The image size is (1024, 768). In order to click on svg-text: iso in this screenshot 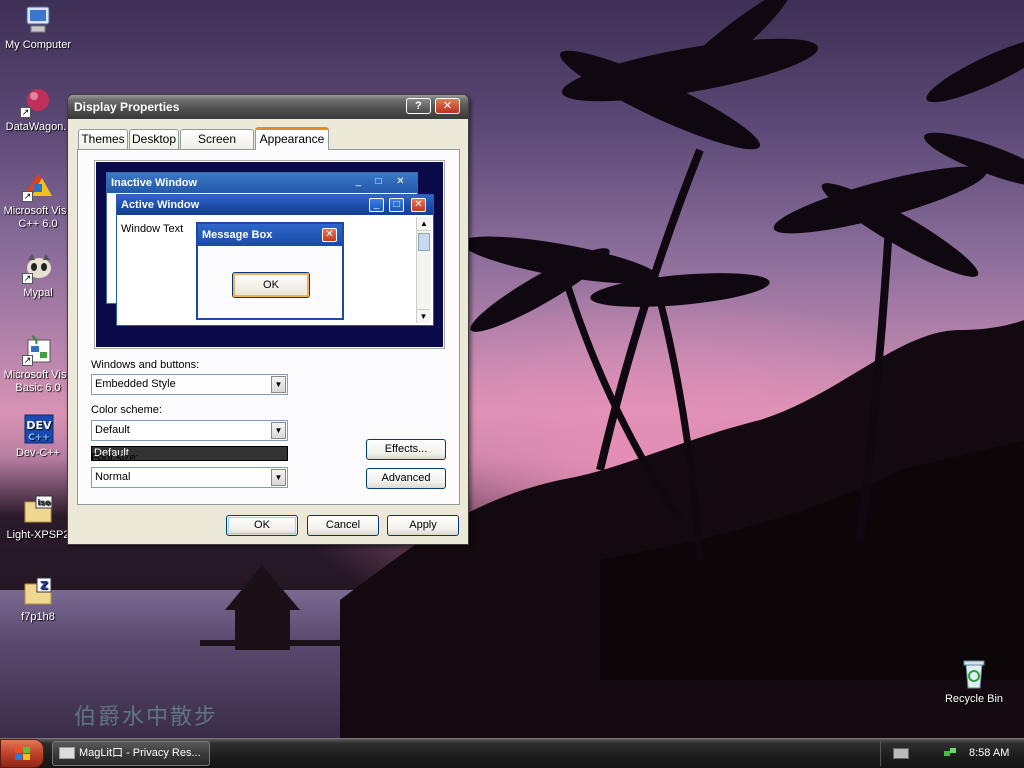, I will do `click(45, 502)`.